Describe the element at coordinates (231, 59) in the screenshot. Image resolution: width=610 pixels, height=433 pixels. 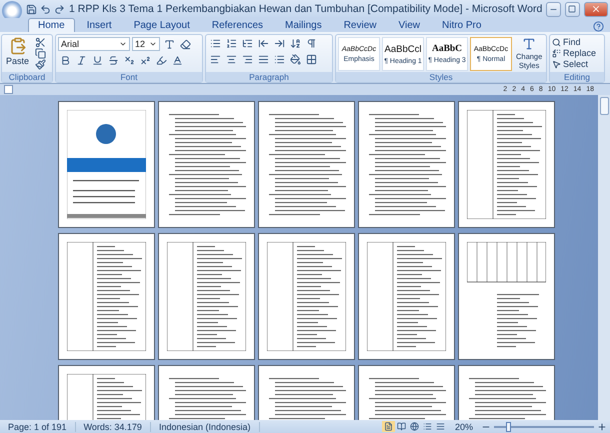
I see `align-center-icon` at that location.